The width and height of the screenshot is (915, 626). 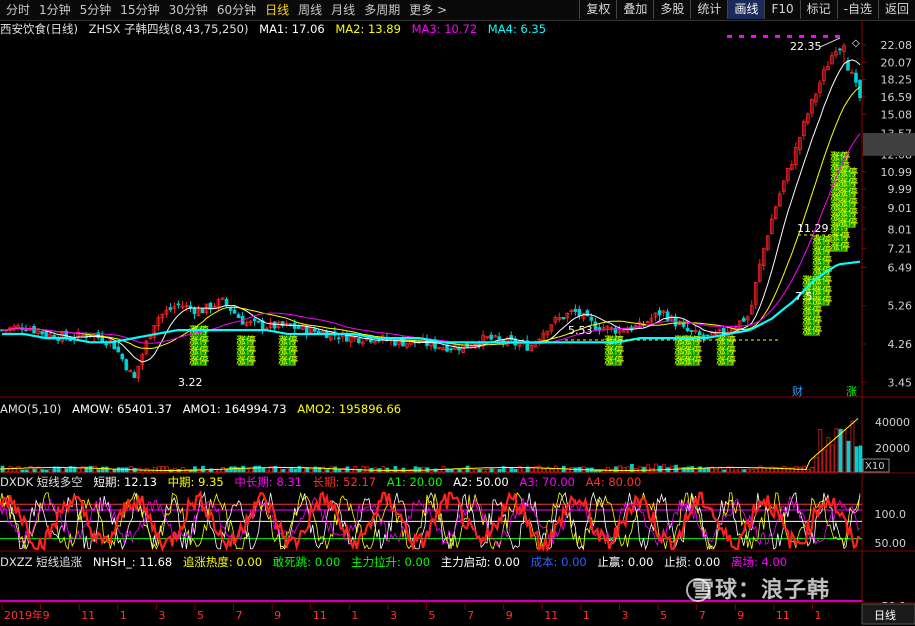 What do you see at coordinates (797, 391) in the screenshot?
I see `finance-marker: 财` at bounding box center [797, 391].